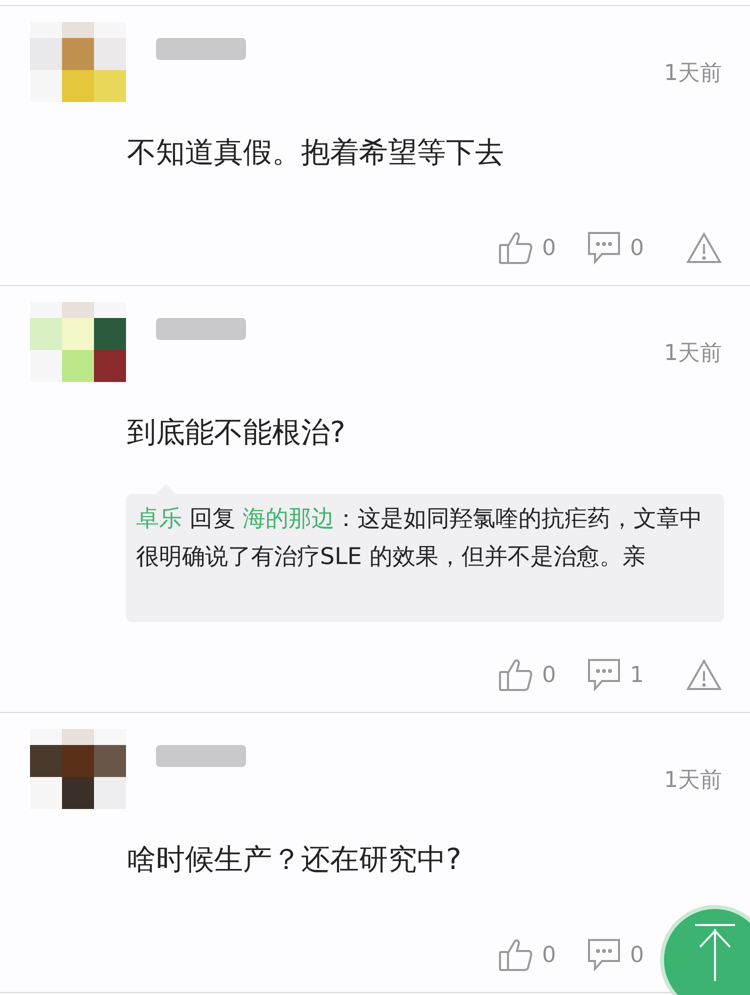 Image resolution: width=750 pixels, height=995 pixels. I want to click on comment-text: 啥时候生产？还在研究中?, so click(294, 859).